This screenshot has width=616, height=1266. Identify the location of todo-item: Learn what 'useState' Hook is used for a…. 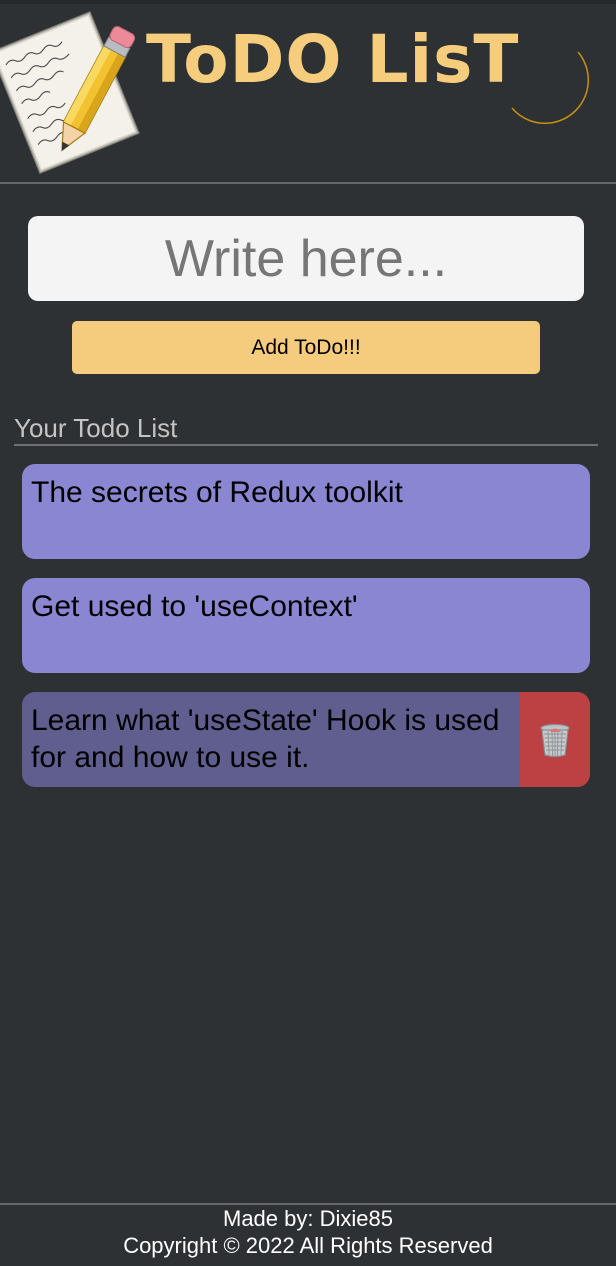
(306, 739).